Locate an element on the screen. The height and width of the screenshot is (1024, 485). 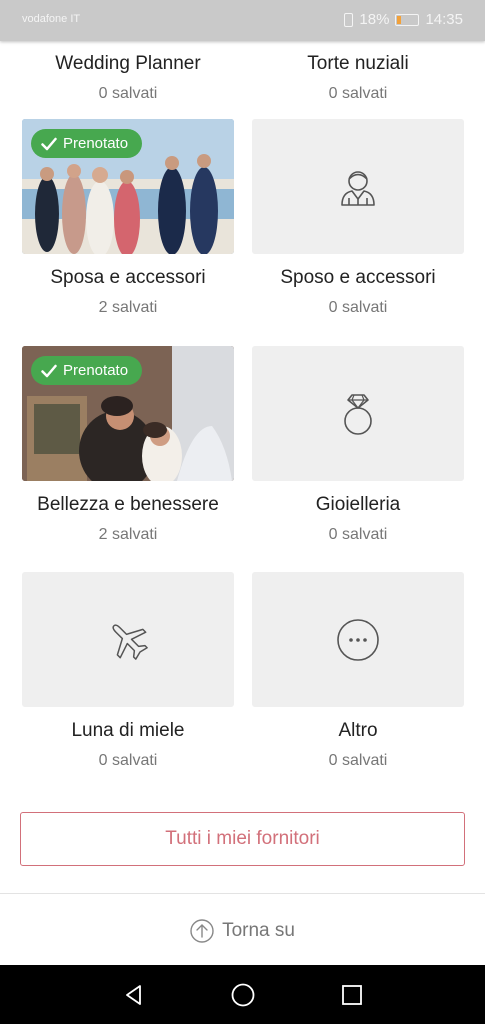
groom-icon is located at coordinates (358, 188).